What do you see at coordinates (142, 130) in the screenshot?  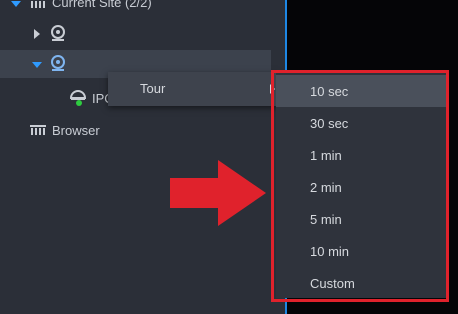 I see `tree-browser-row: Browser` at bounding box center [142, 130].